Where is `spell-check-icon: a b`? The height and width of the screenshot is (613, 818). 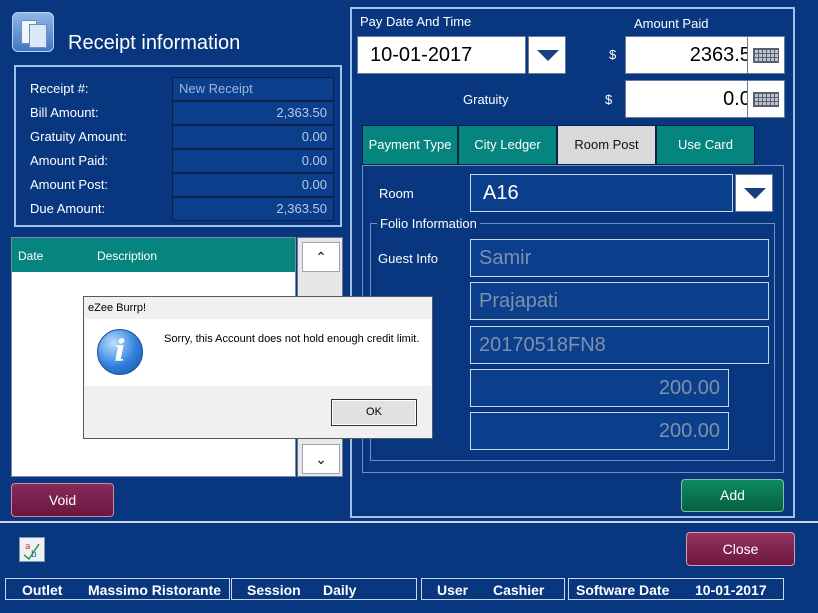 spell-check-icon: a b is located at coordinates (32, 549).